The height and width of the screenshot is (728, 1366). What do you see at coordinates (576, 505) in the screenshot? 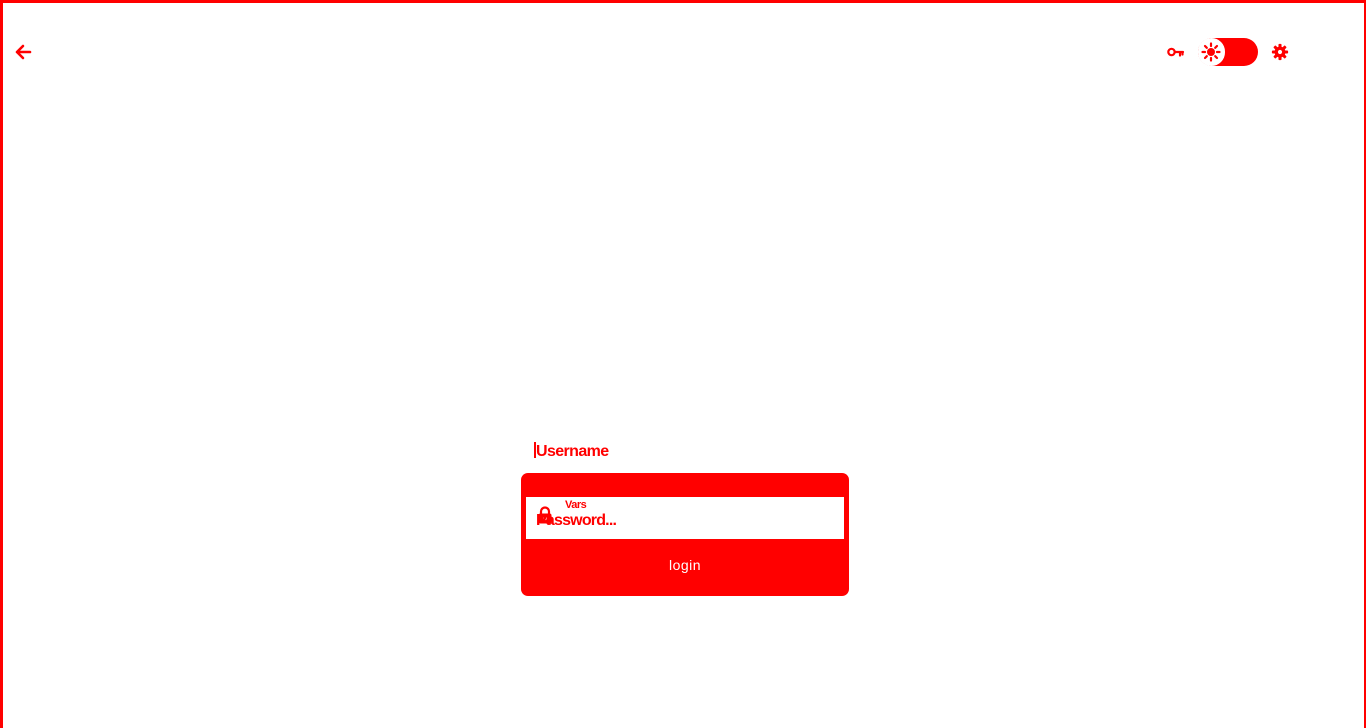
I see `password-hint: Vars` at bounding box center [576, 505].